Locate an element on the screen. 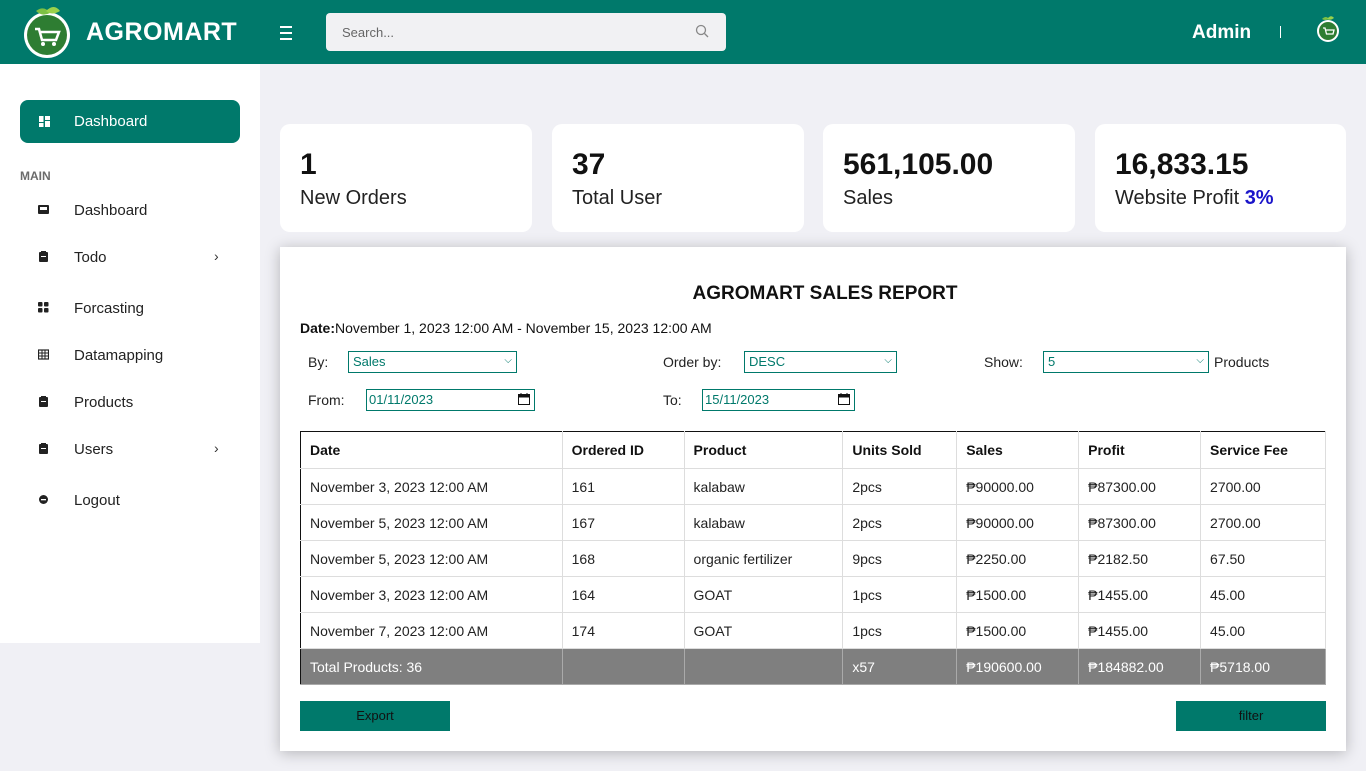  column-header: Date is located at coordinates (431, 450).